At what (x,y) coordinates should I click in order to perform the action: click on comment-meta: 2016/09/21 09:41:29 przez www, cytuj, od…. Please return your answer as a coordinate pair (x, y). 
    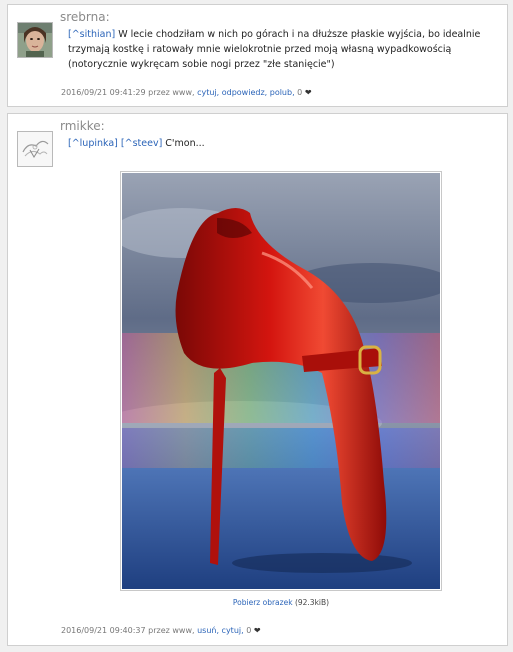
    Looking at the image, I should click on (186, 92).